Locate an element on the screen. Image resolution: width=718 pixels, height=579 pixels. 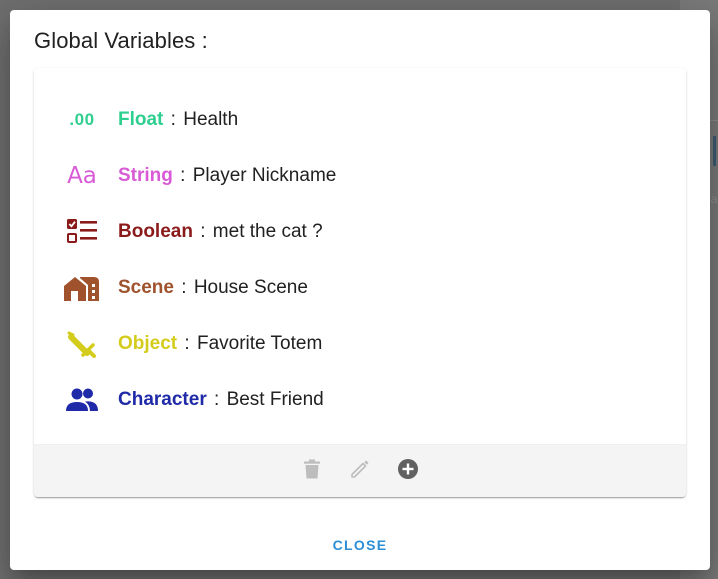
float-decimal-icon: .00 is located at coordinates (82, 119).